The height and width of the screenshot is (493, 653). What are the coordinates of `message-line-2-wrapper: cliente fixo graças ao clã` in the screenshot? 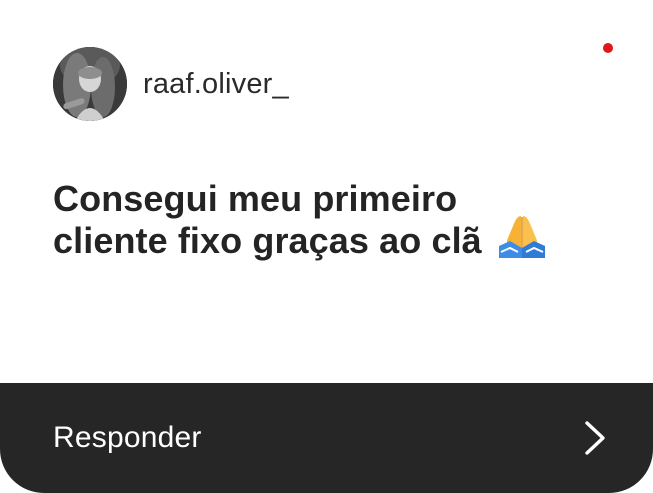 It's located at (333, 241).